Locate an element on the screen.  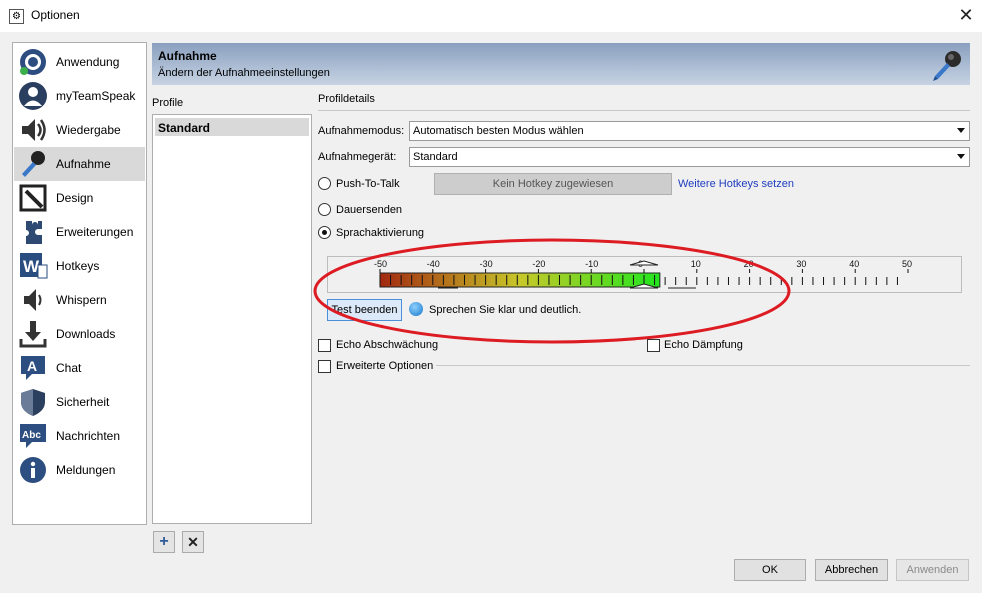
advanced-options-checkbox is located at coordinates (324, 366).